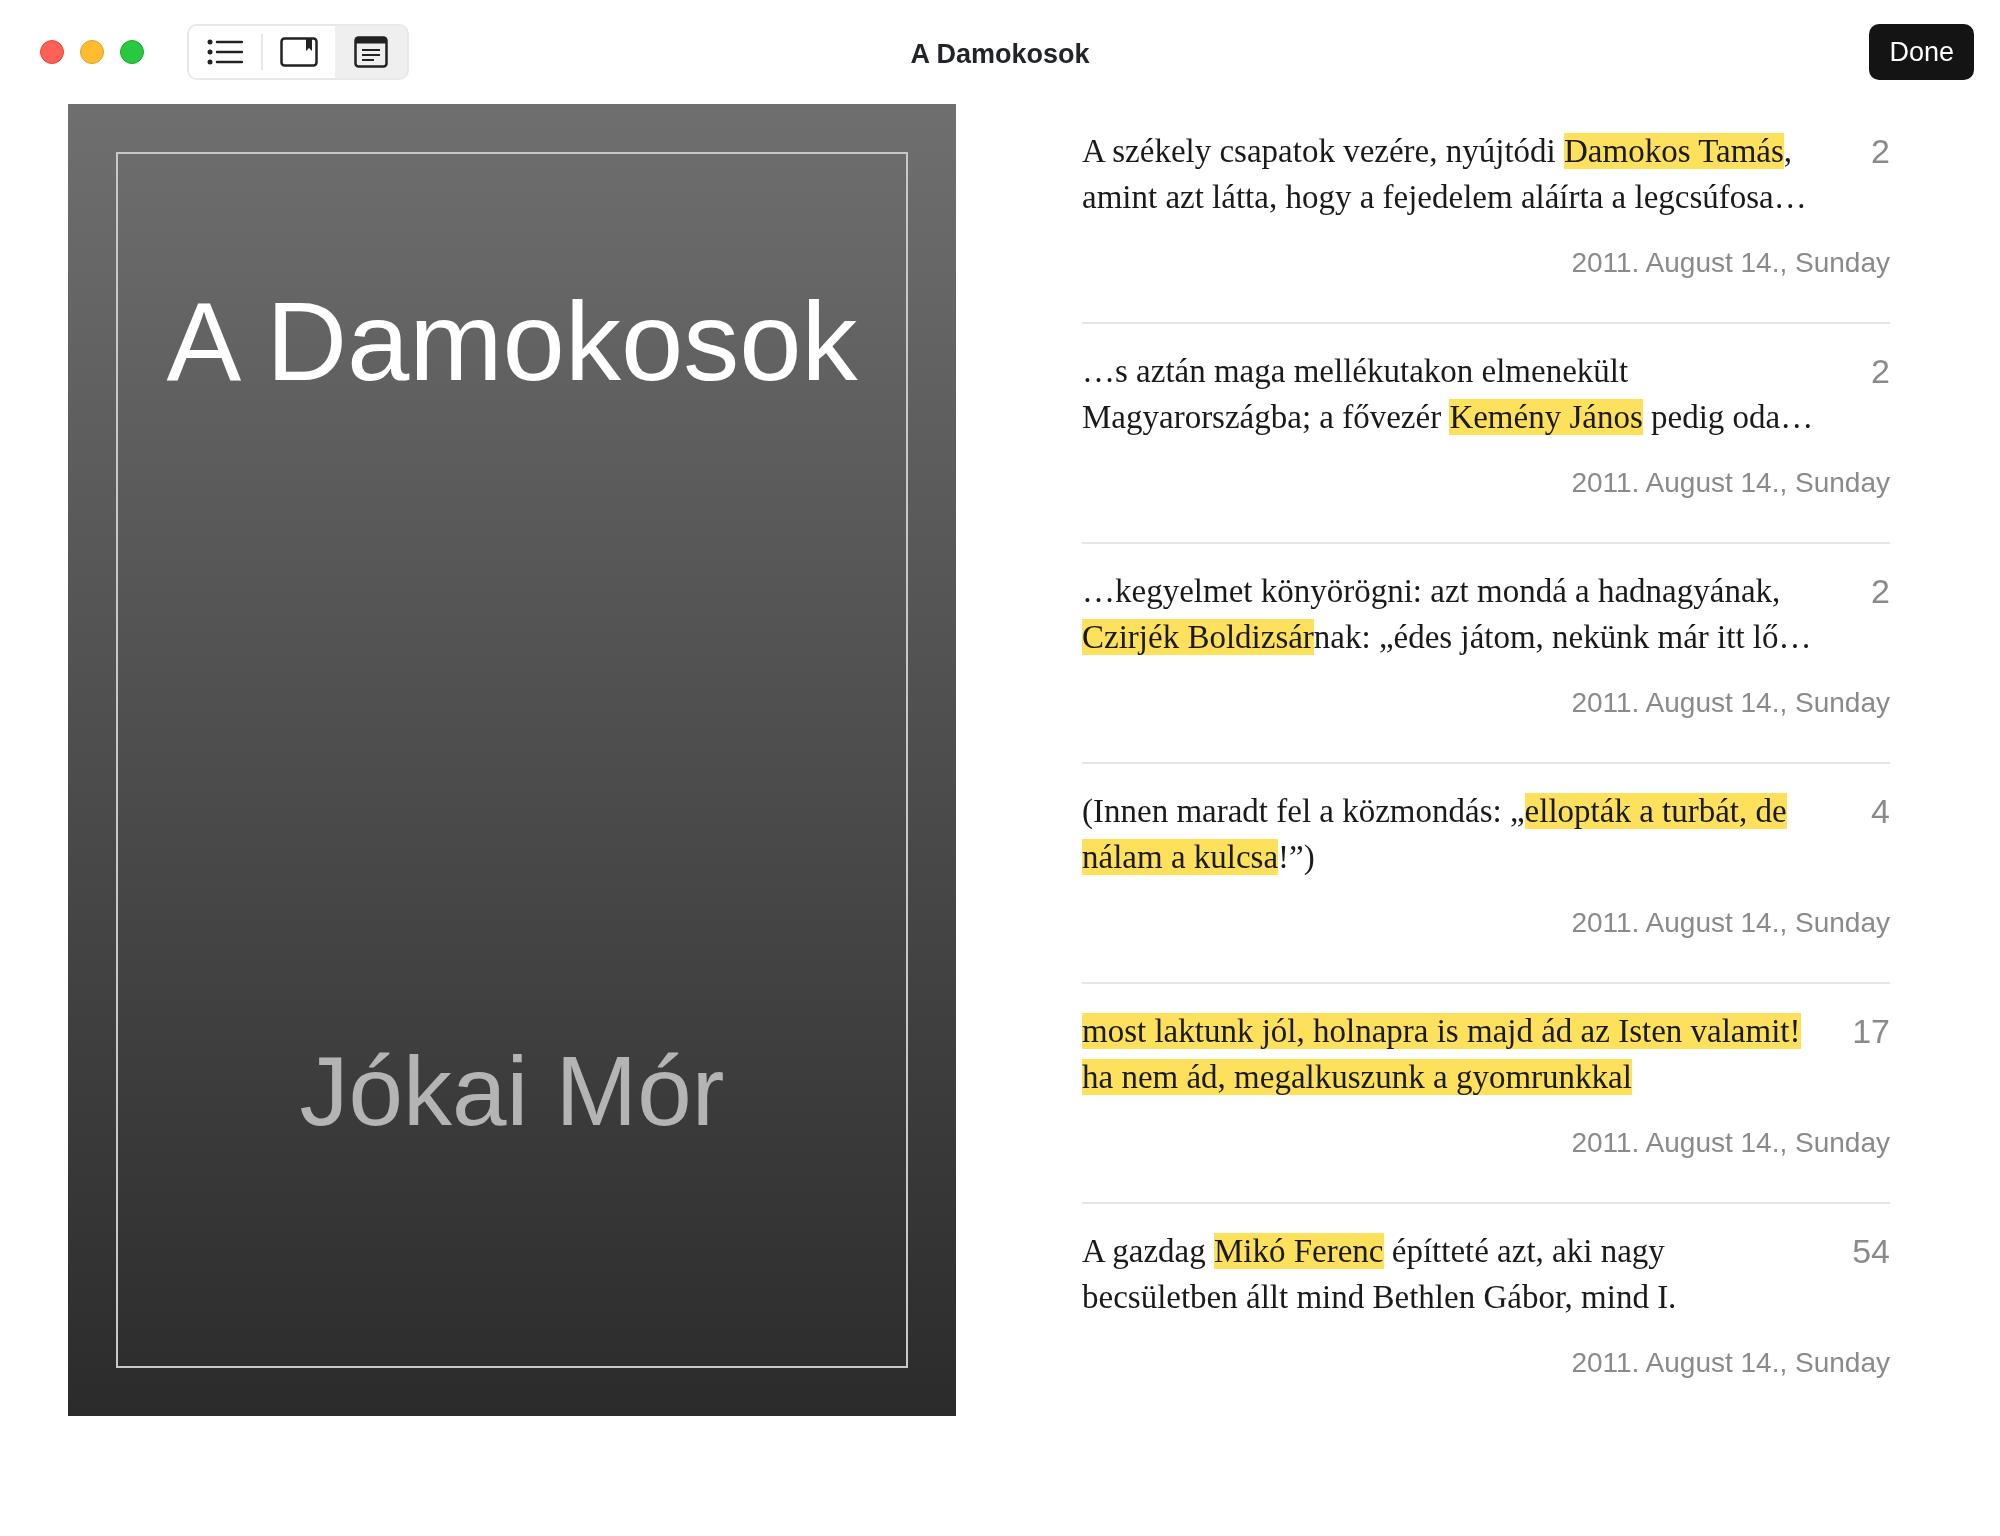  What do you see at coordinates (1871, 1031) in the screenshot?
I see `page-number: 17` at bounding box center [1871, 1031].